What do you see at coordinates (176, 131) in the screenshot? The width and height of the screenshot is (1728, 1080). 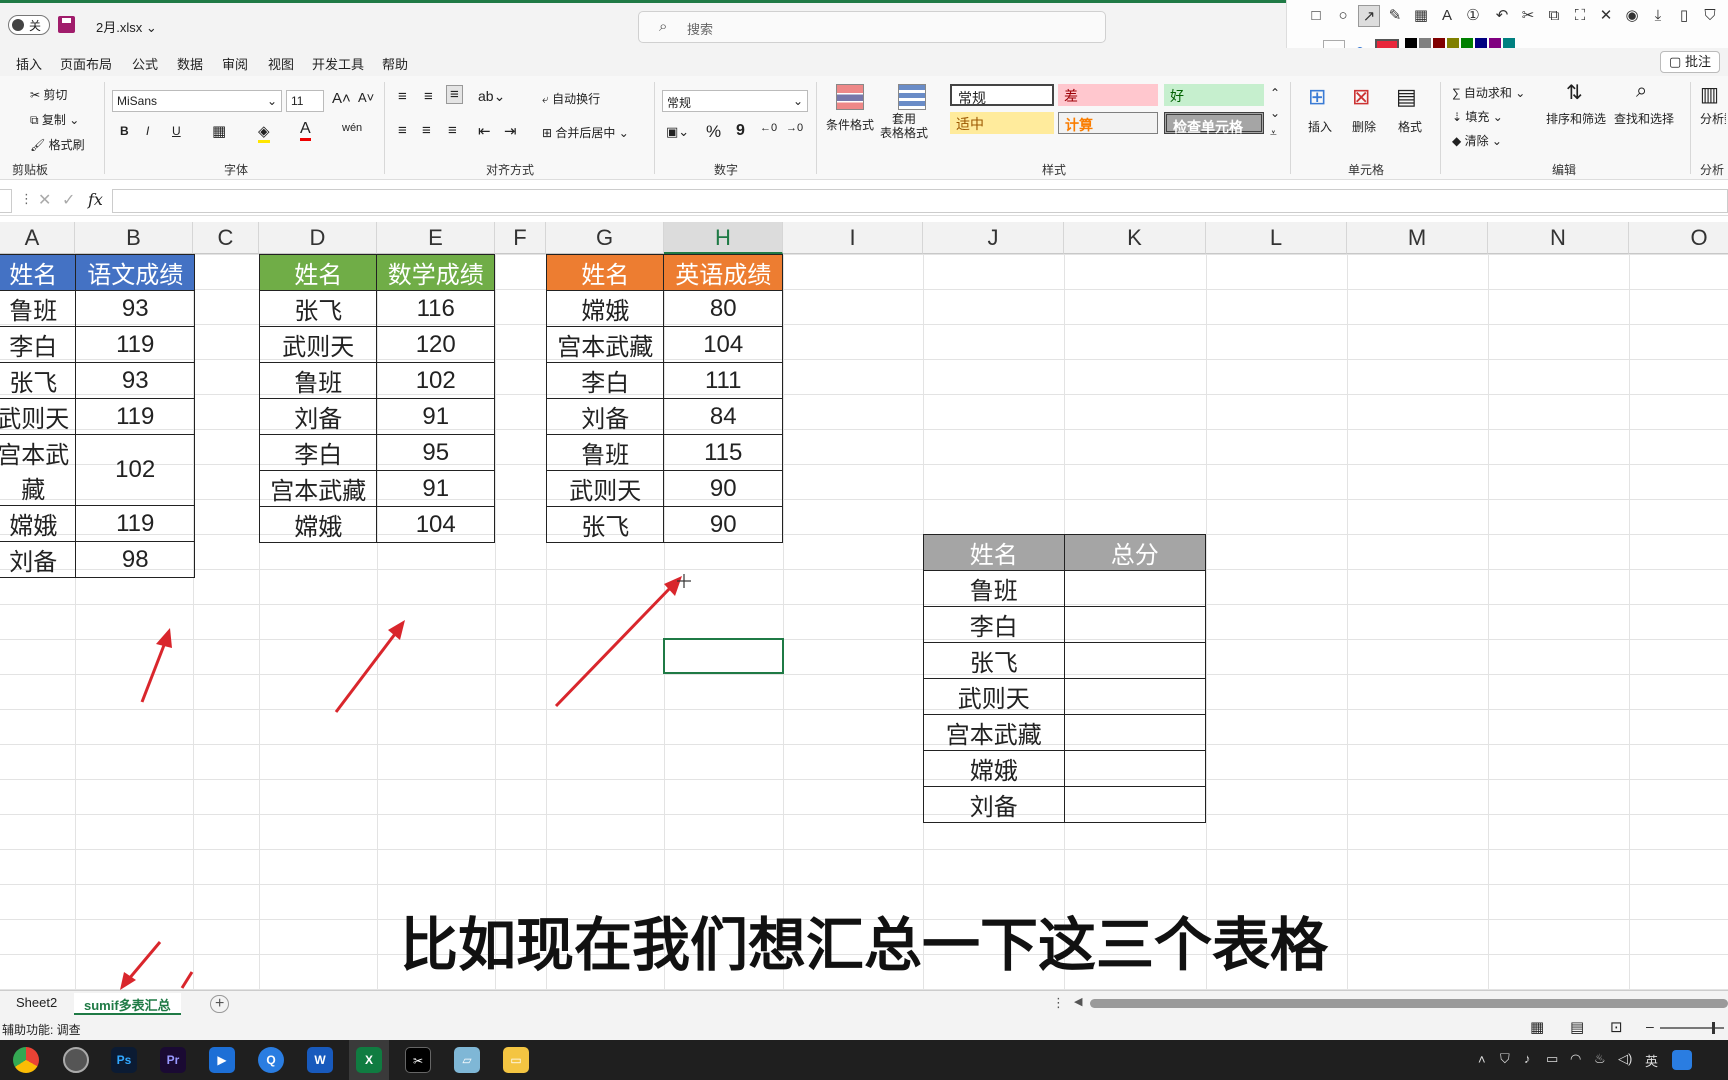 I see `underline-button: U` at bounding box center [176, 131].